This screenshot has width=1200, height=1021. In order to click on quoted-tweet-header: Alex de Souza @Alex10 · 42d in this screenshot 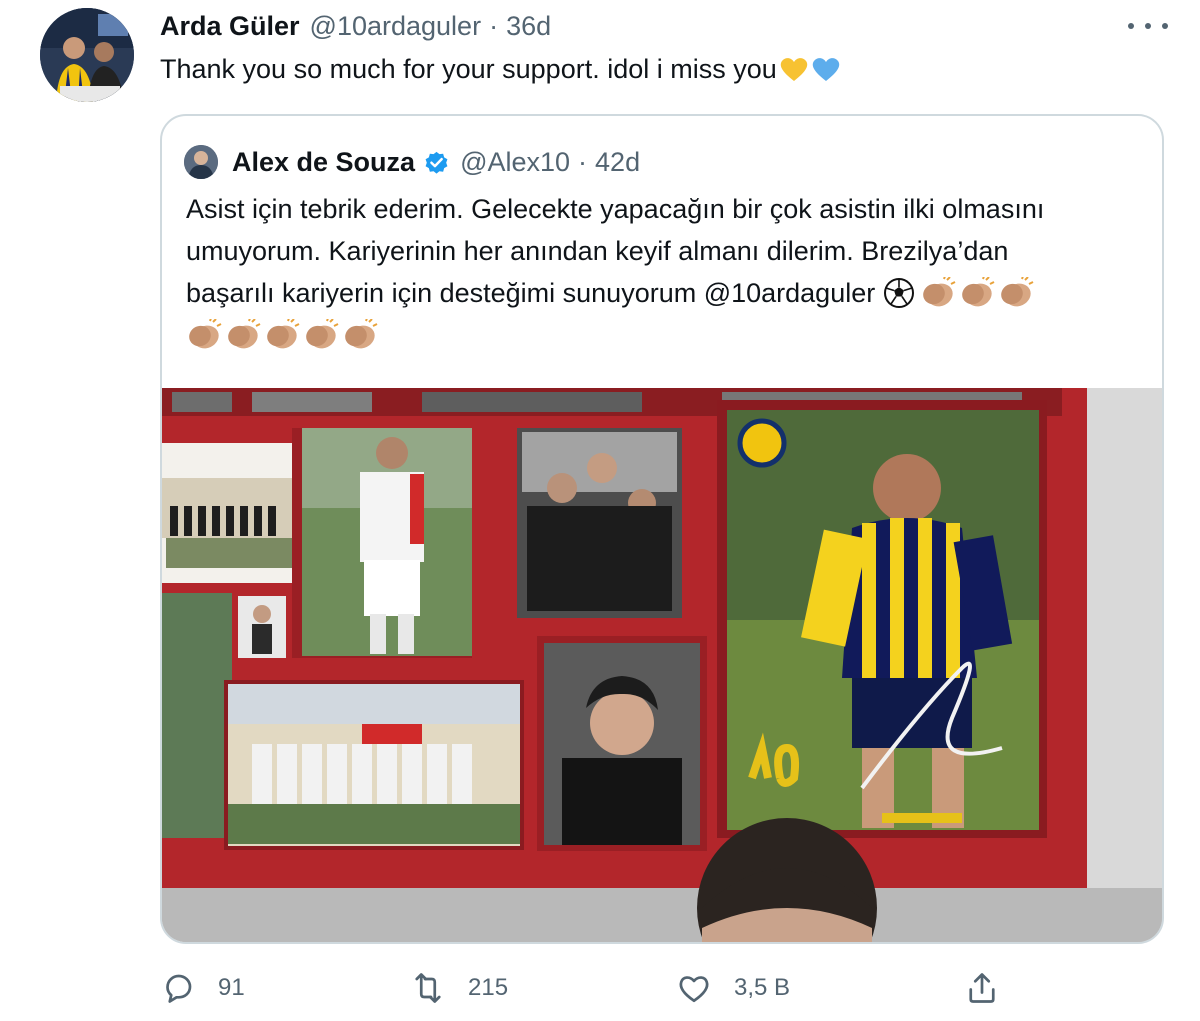, I will do `click(412, 162)`.